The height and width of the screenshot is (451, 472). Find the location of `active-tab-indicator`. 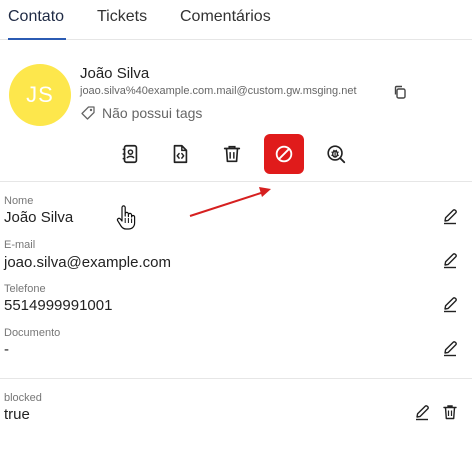

active-tab-indicator is located at coordinates (37, 39).